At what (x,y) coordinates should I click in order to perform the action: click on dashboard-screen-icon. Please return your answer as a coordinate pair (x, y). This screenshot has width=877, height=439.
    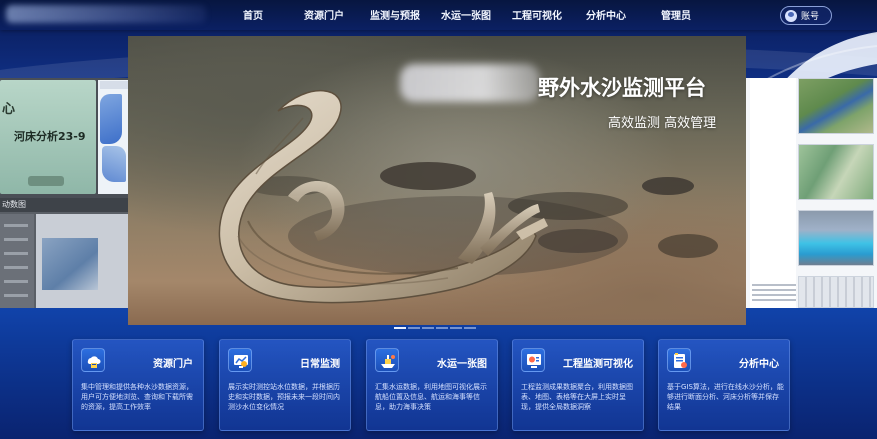
    Looking at the image, I should click on (533, 360).